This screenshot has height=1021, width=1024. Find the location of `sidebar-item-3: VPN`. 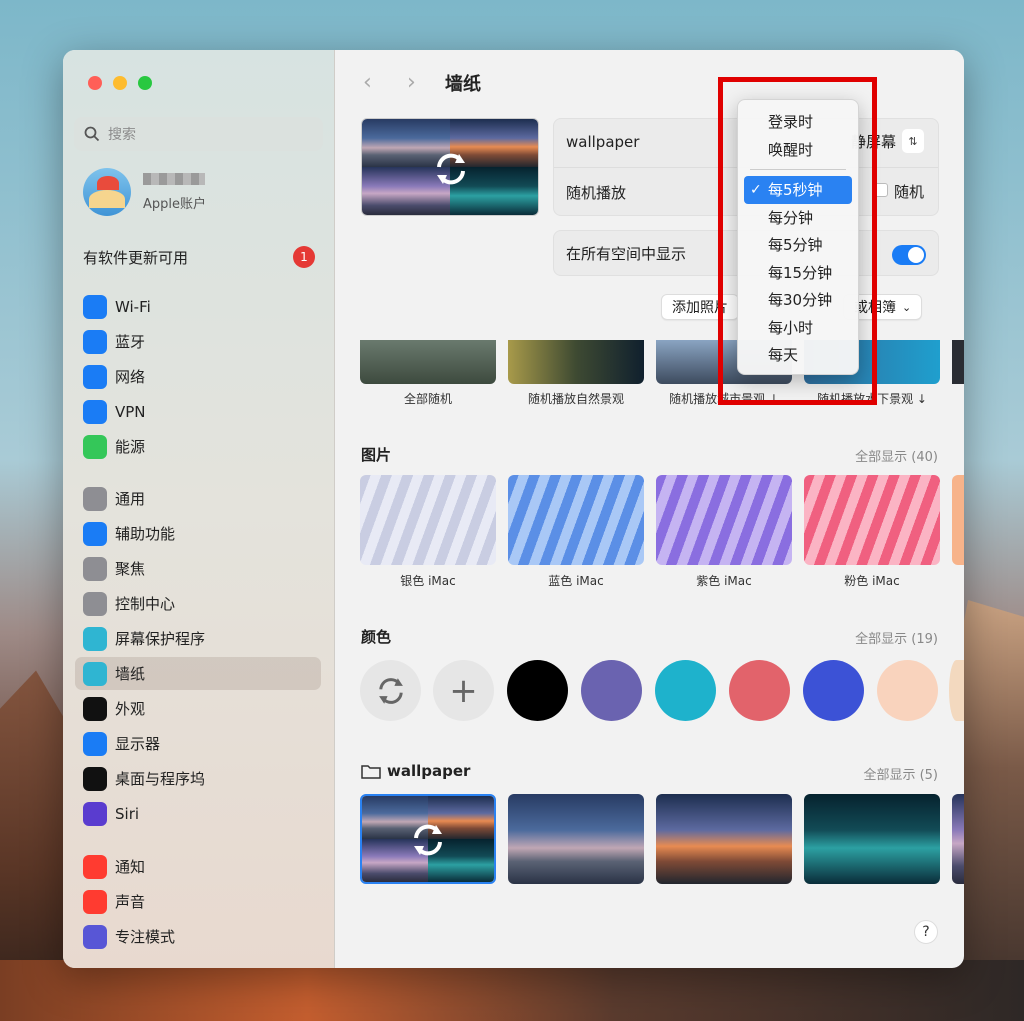

sidebar-item-3: VPN is located at coordinates (198, 411).